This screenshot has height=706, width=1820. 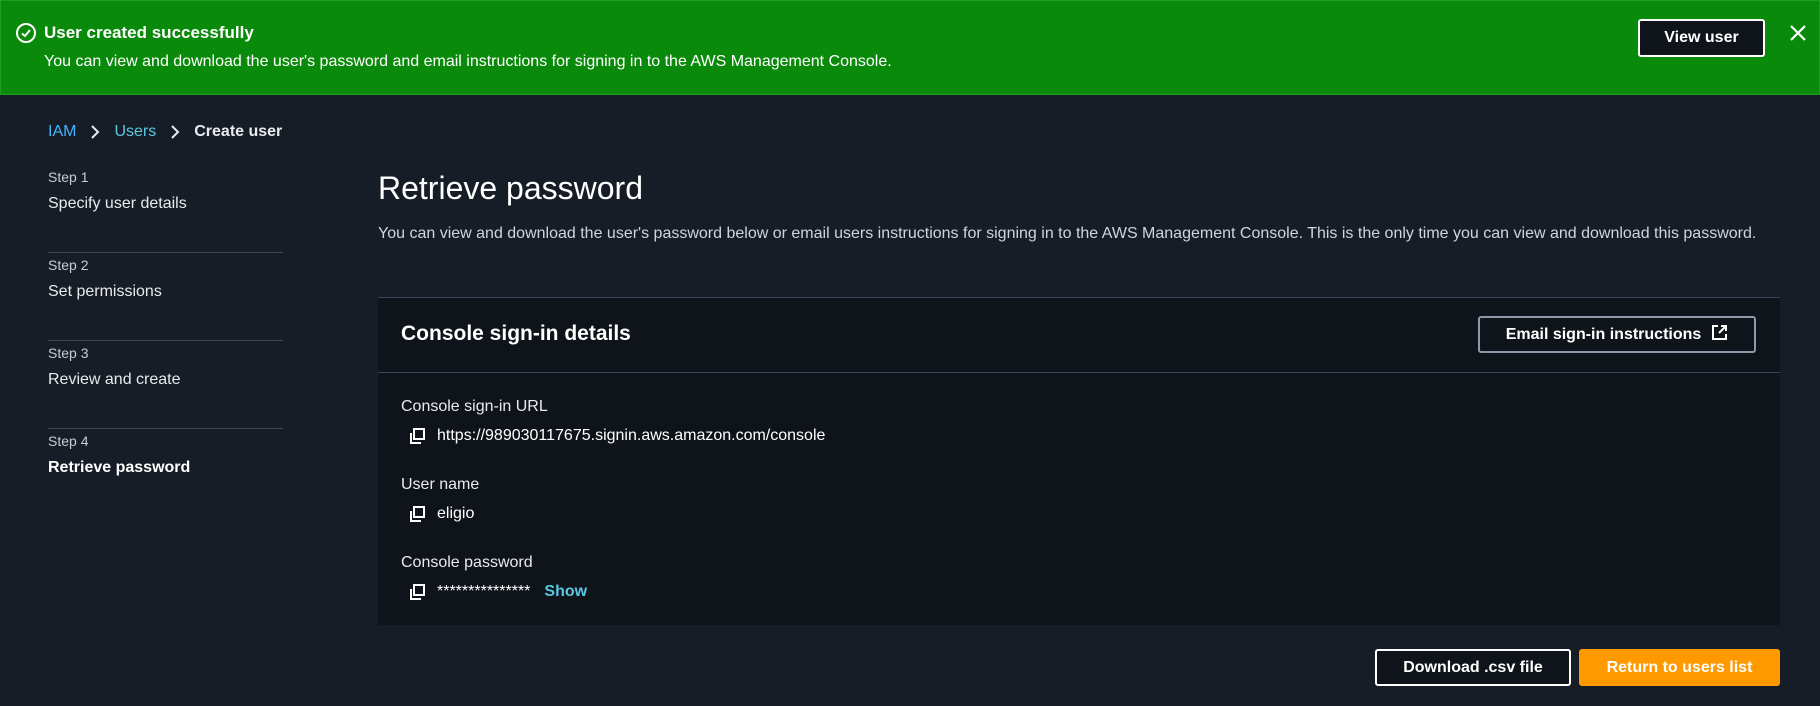 I want to click on breadcrumb: IAM Users Create user, so click(x=165, y=132).